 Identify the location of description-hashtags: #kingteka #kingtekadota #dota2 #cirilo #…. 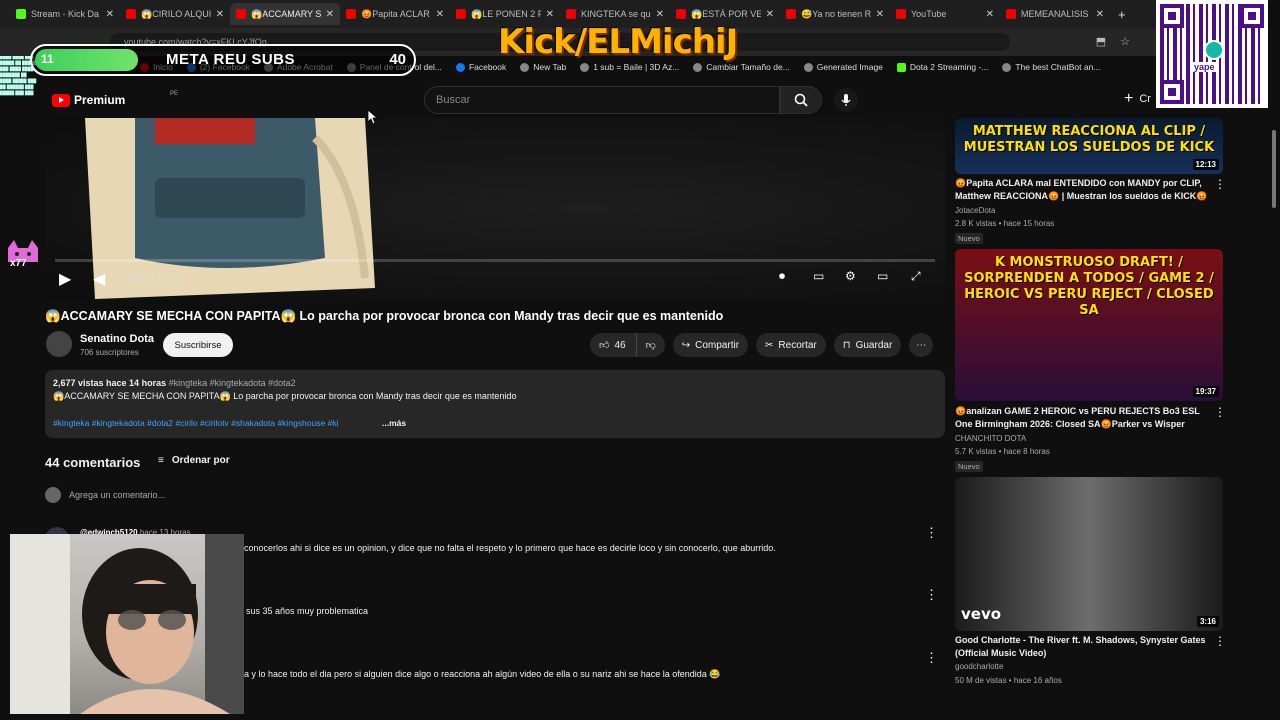
(195, 423).